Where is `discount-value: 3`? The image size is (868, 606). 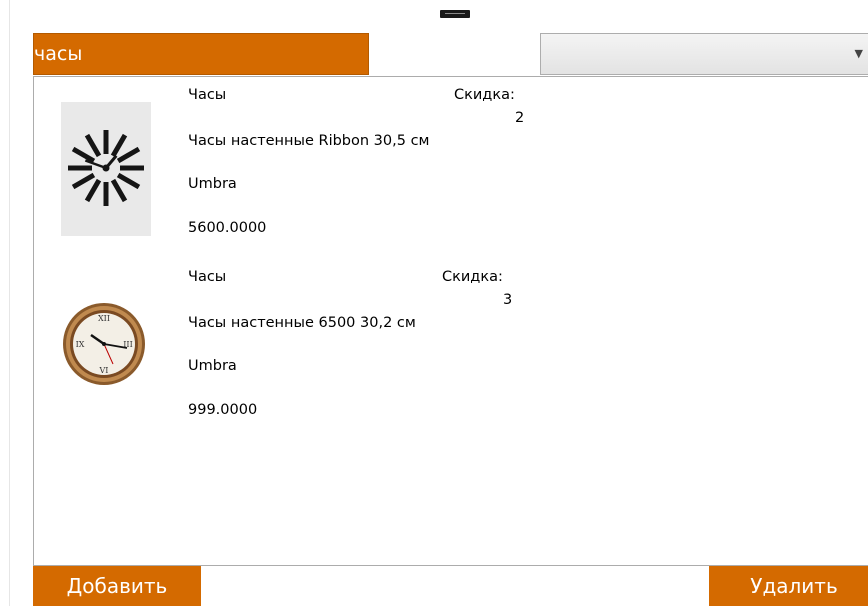
discount-value: 3 is located at coordinates (508, 300).